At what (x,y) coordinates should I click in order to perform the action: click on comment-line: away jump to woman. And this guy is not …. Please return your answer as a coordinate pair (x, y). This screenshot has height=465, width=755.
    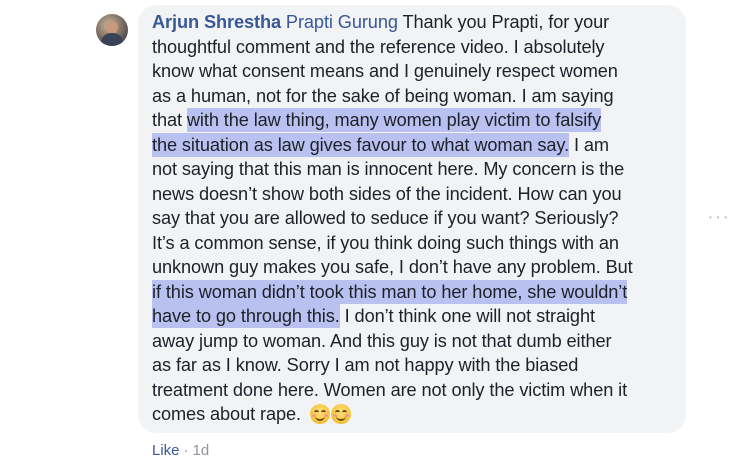
    Looking at the image, I should click on (382, 340).